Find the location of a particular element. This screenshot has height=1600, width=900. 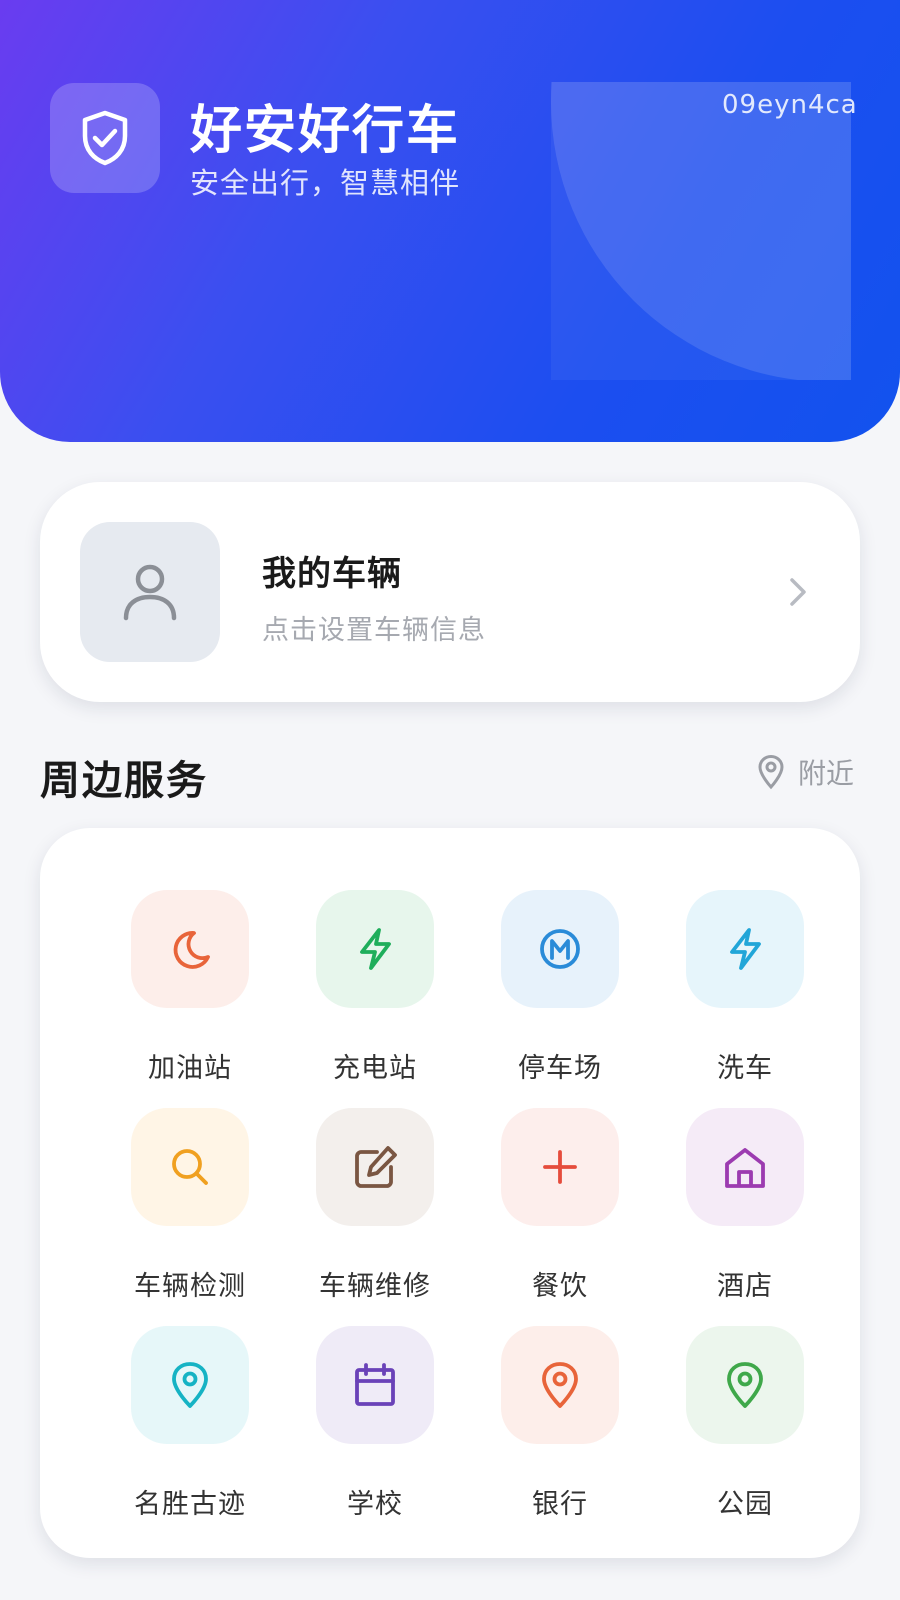

app-subtitle: 安全出行，智慧相伴 is located at coordinates (325, 183).